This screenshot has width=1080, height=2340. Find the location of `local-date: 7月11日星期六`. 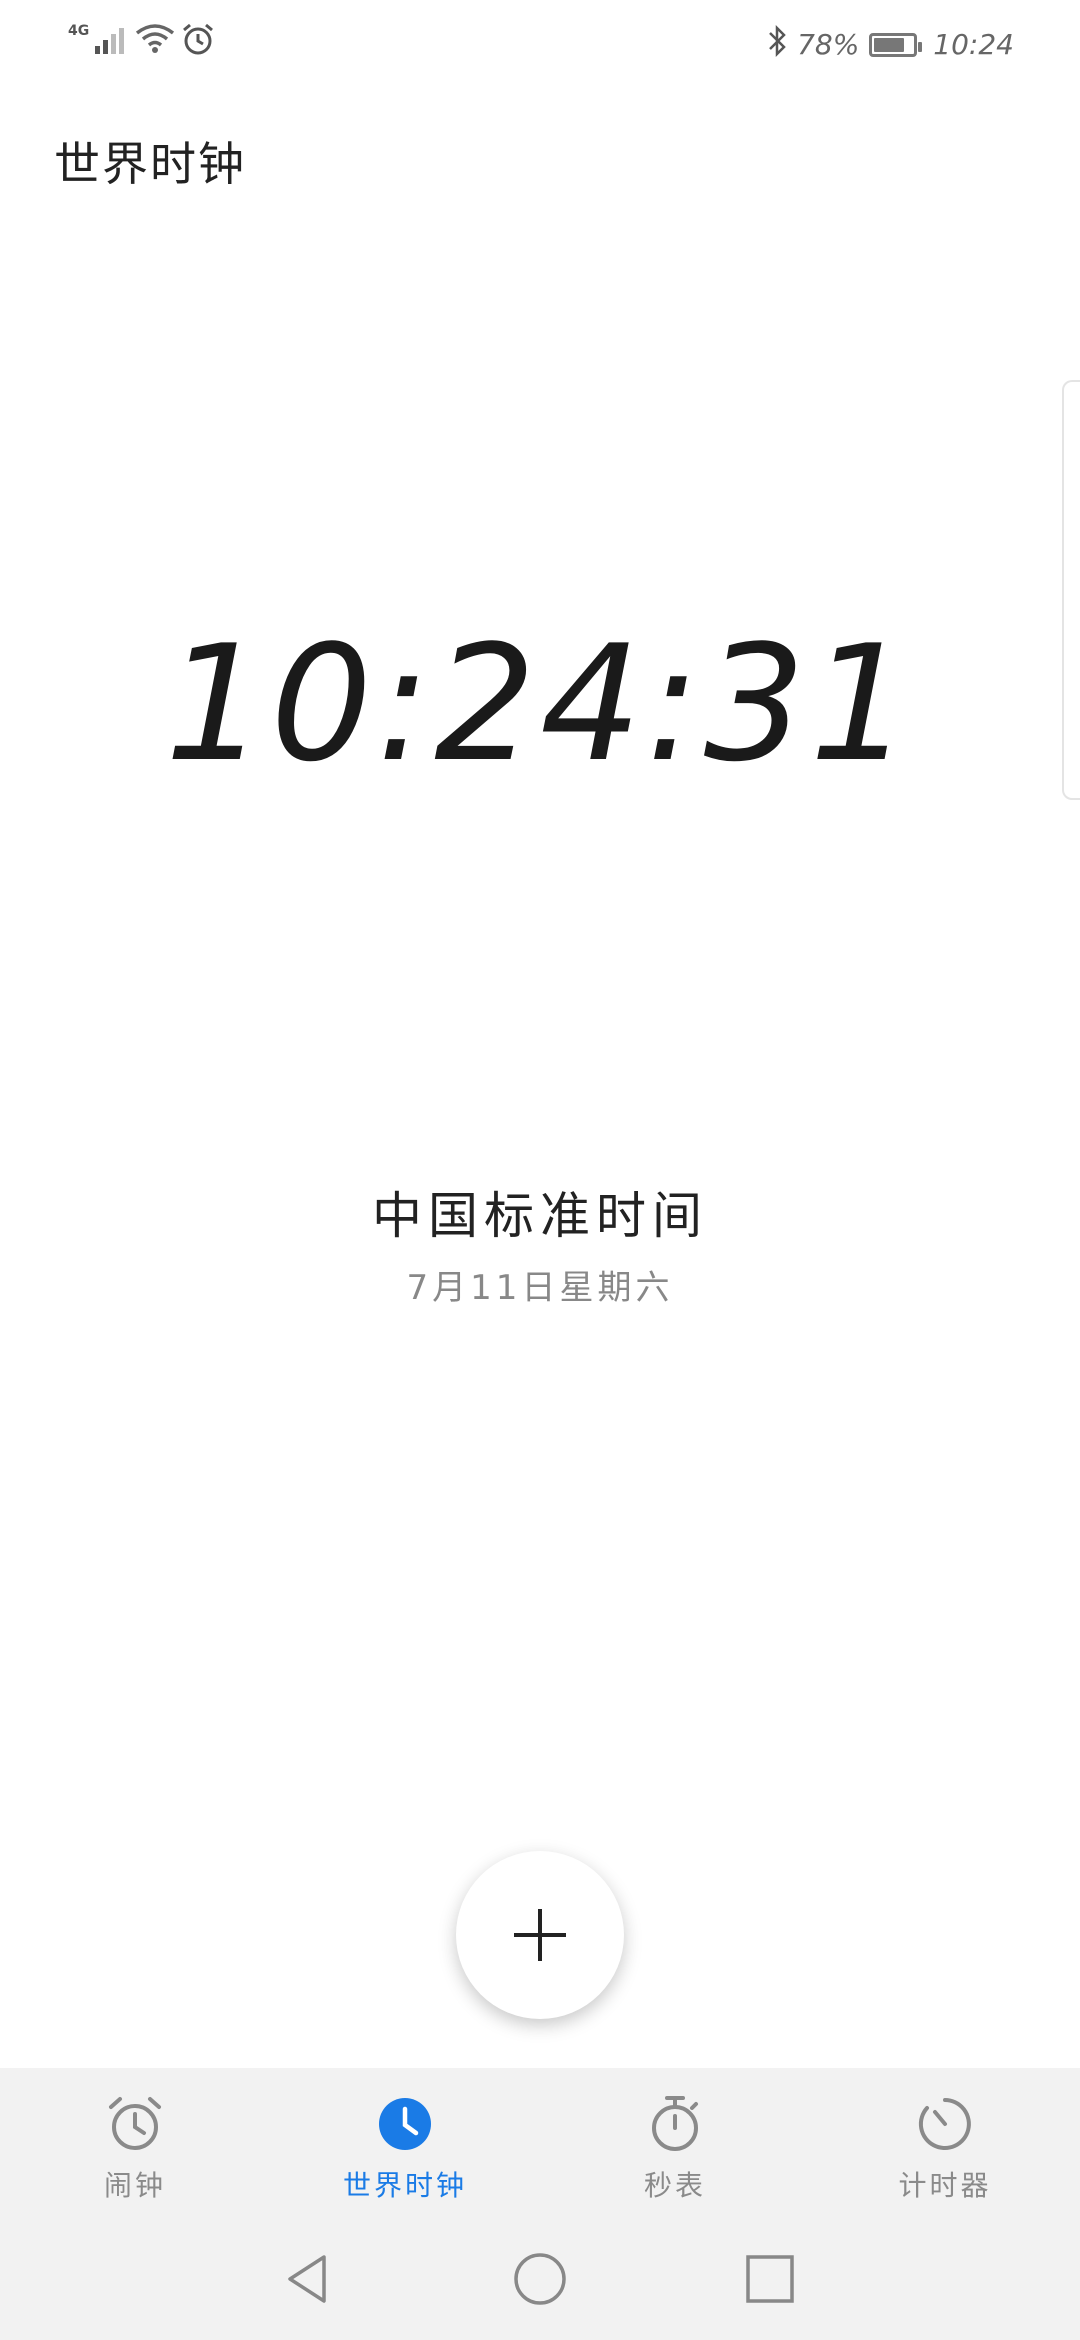

local-date: 7月11日星期六 is located at coordinates (540, 1288).